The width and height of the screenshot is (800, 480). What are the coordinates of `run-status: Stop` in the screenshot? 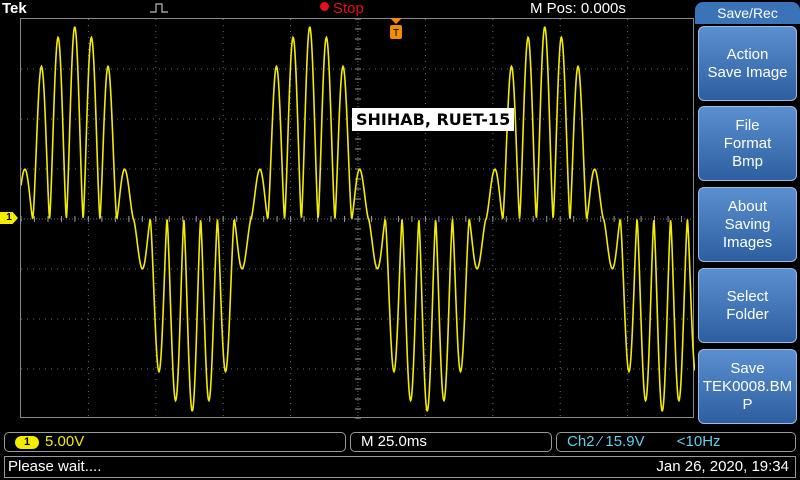 It's located at (348, 8).